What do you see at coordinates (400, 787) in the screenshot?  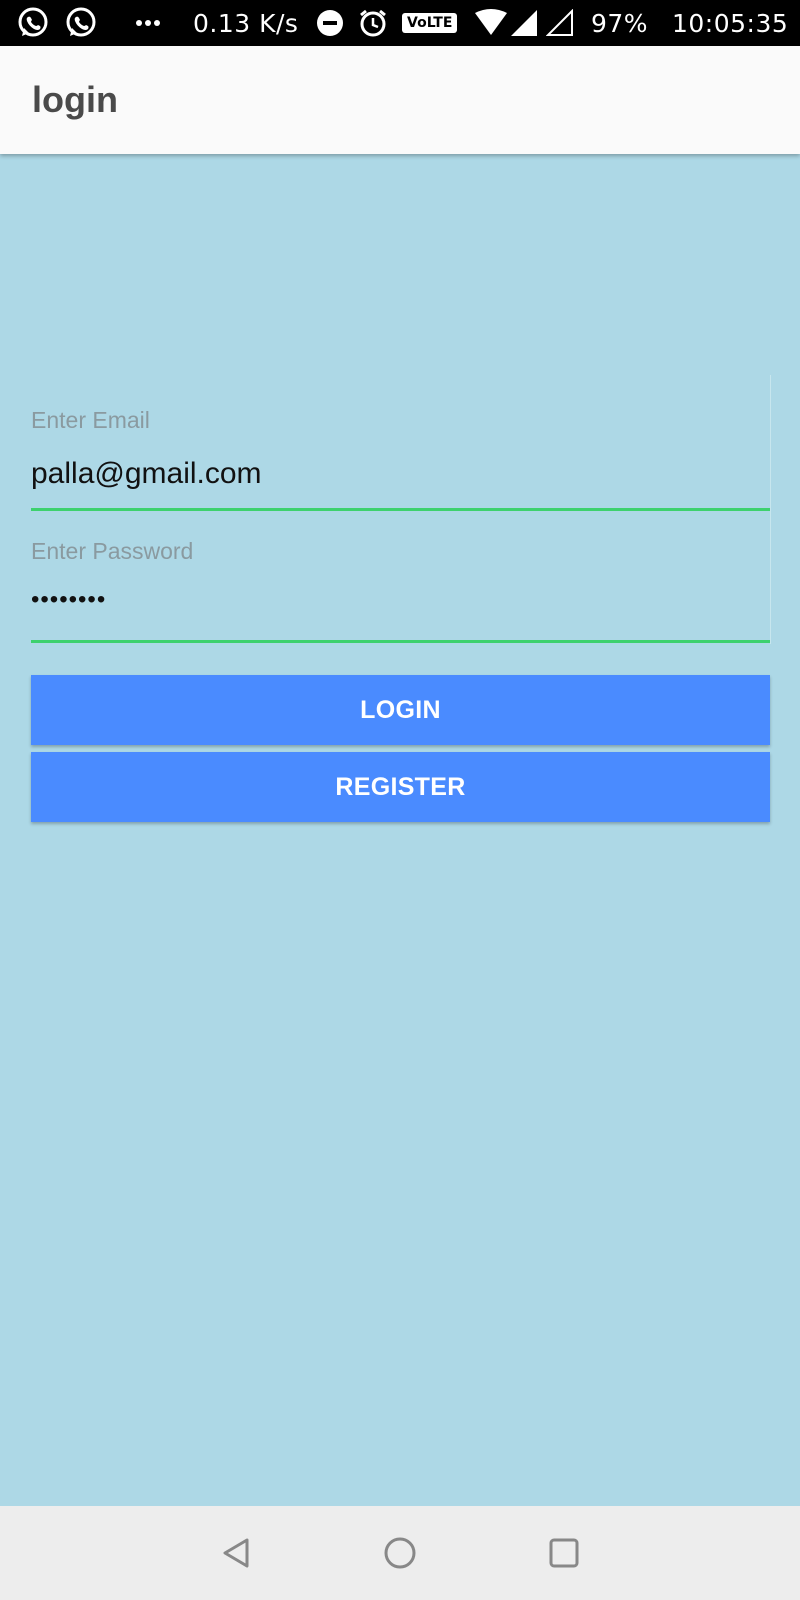 I see `register-button: REGISTER` at bounding box center [400, 787].